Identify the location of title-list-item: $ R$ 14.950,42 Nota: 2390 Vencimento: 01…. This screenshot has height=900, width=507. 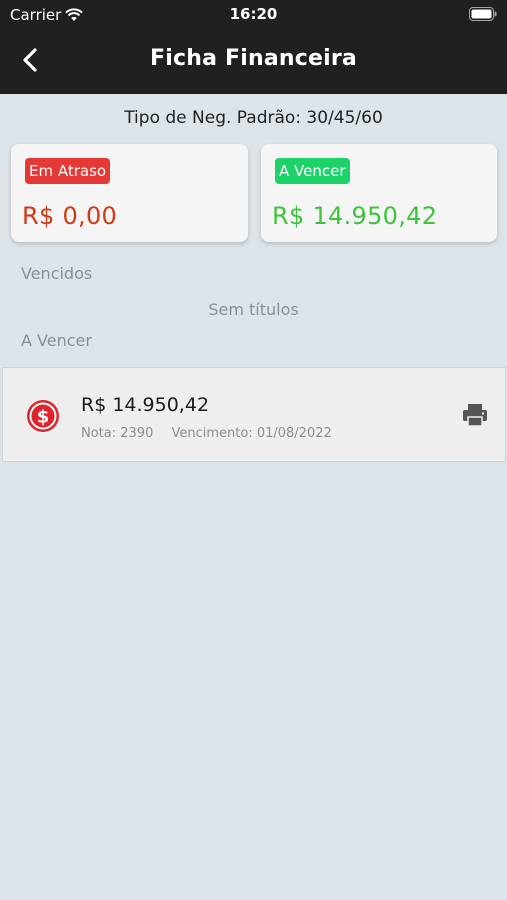
(254, 414).